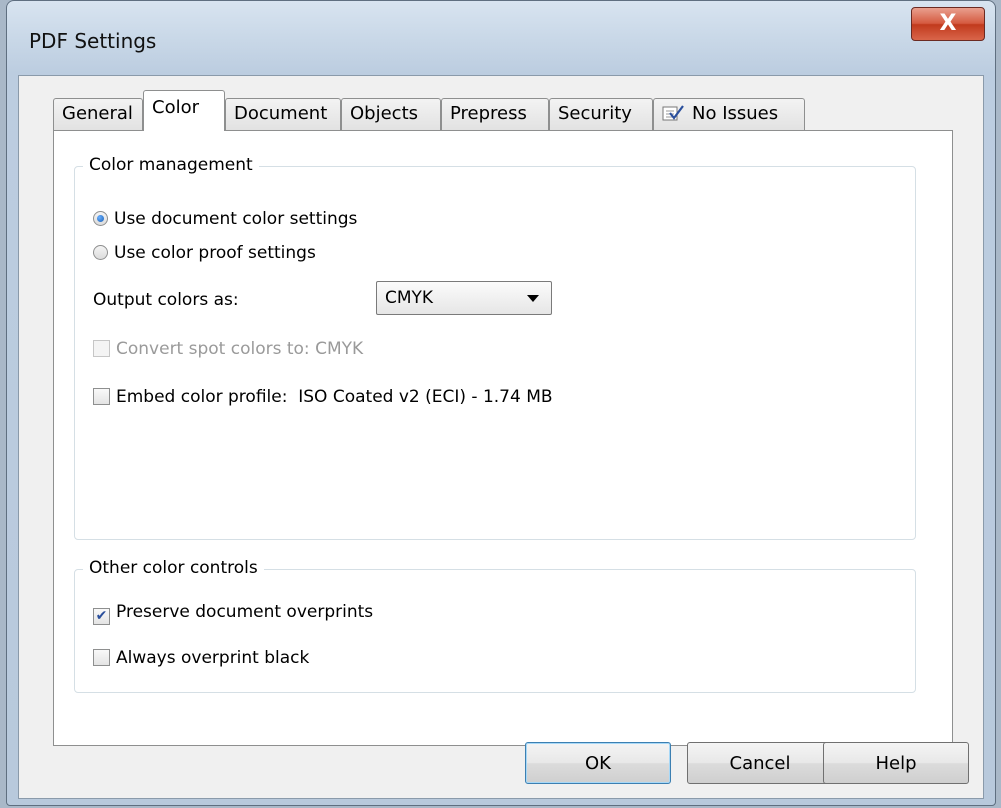 This screenshot has height=808, width=1001. I want to click on tab-color: Color, so click(184, 110).